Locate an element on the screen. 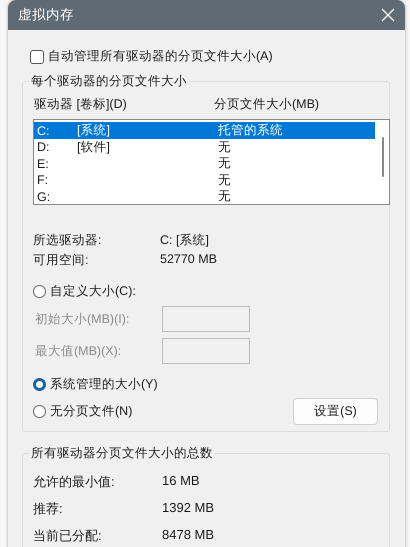 This screenshot has width=410, height=547. total-label: 推荐: is located at coordinates (48, 509).